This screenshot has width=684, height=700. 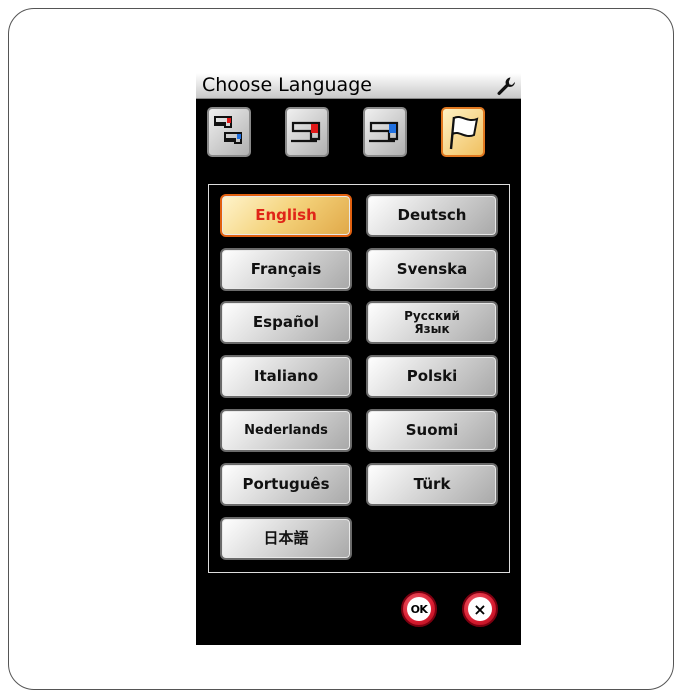 I want to click on embroidery-settings-icon, so click(x=384, y=132).